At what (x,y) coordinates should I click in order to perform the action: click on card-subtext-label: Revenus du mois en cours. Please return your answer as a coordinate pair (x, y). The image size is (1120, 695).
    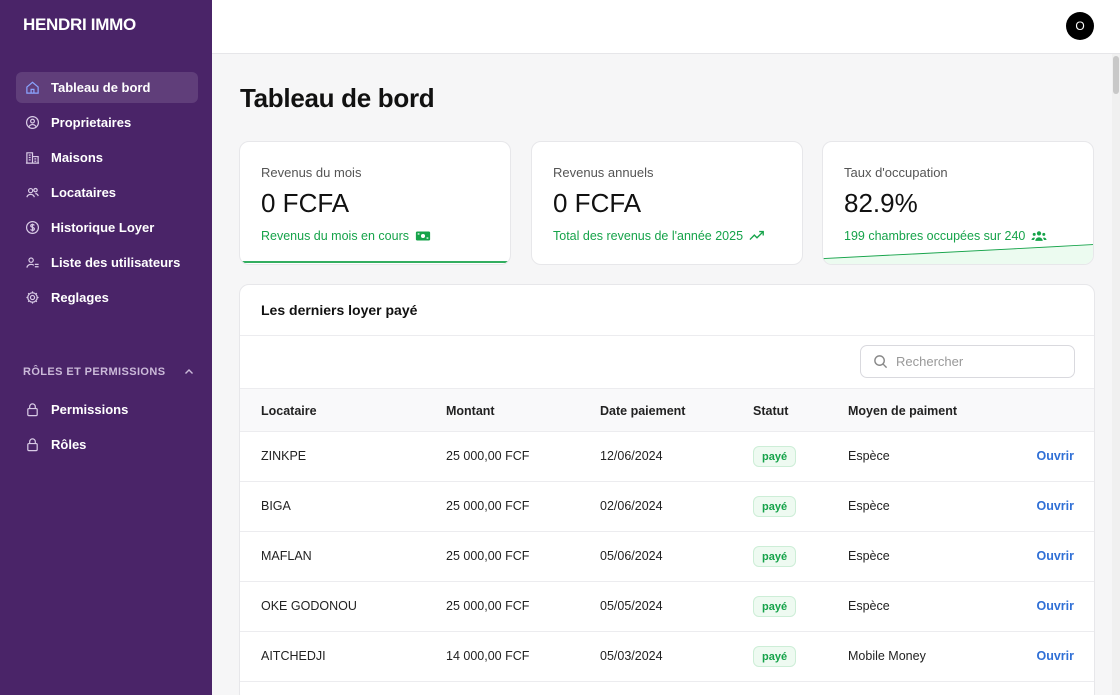
    Looking at the image, I should click on (335, 236).